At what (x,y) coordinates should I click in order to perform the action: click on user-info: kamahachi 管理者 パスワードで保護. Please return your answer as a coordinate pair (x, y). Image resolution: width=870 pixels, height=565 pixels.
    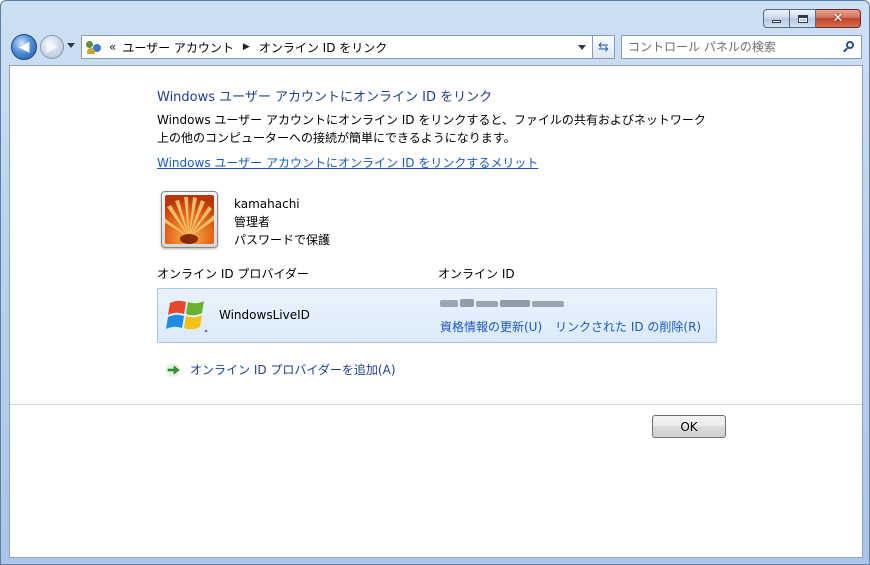
    Looking at the image, I should click on (282, 222).